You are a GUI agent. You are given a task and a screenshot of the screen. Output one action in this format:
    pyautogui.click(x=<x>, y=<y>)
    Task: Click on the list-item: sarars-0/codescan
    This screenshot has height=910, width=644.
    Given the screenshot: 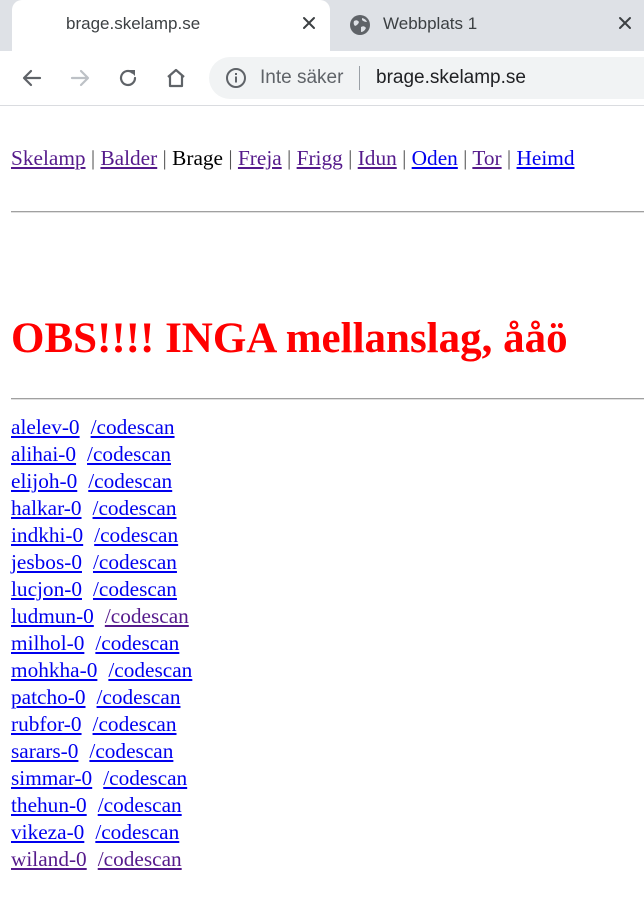 What is the action you would take?
    pyautogui.click(x=101, y=751)
    